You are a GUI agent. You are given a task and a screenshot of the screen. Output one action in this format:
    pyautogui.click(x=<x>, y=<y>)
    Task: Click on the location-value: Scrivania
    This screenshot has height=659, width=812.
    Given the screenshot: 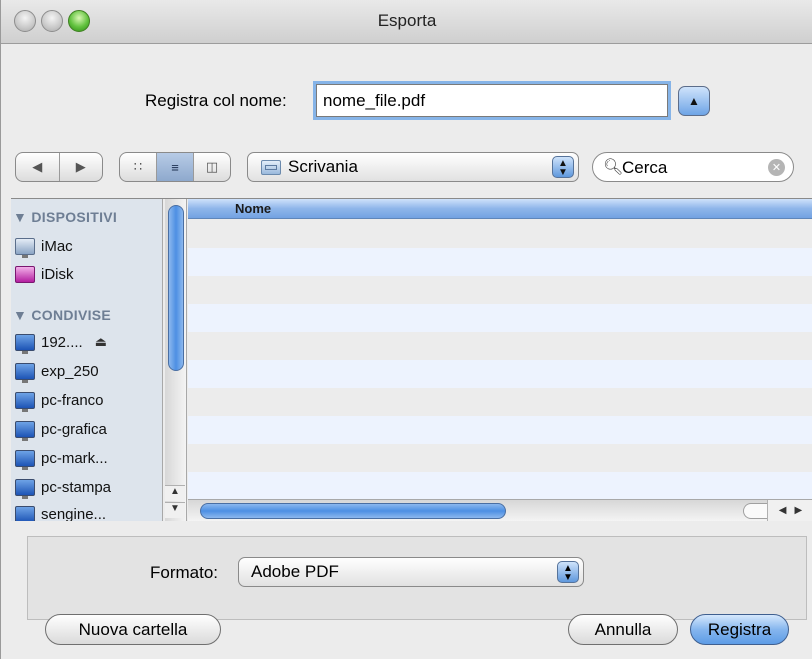 What is the action you would take?
    pyautogui.click(x=323, y=166)
    